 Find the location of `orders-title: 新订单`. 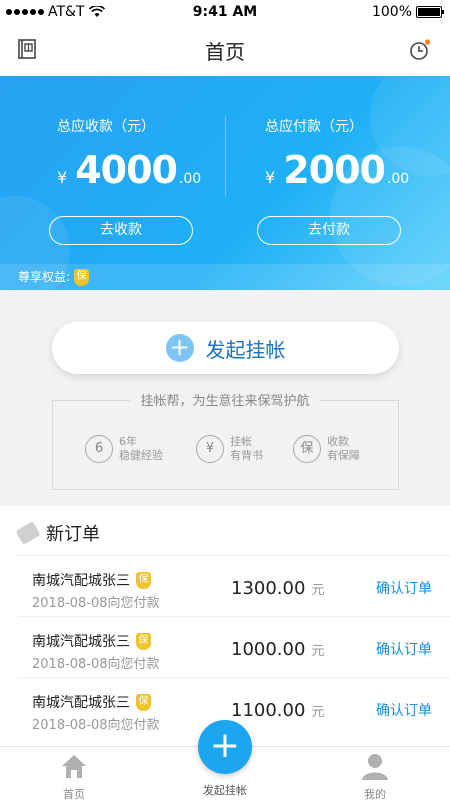

orders-title: 新订单 is located at coordinates (73, 534).